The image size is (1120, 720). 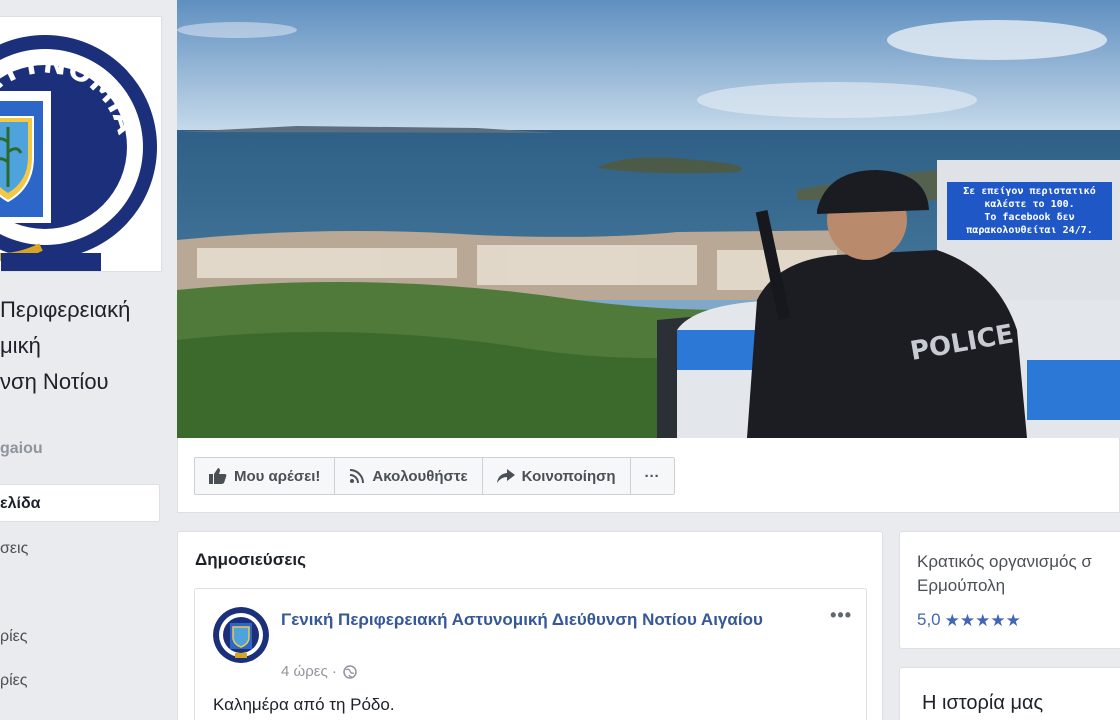 I want to click on page-category-line: Κρατικός οργανισμός σ, so click(x=1018, y=562).